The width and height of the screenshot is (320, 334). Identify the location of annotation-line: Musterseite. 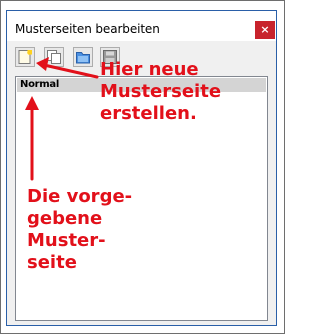
(161, 91).